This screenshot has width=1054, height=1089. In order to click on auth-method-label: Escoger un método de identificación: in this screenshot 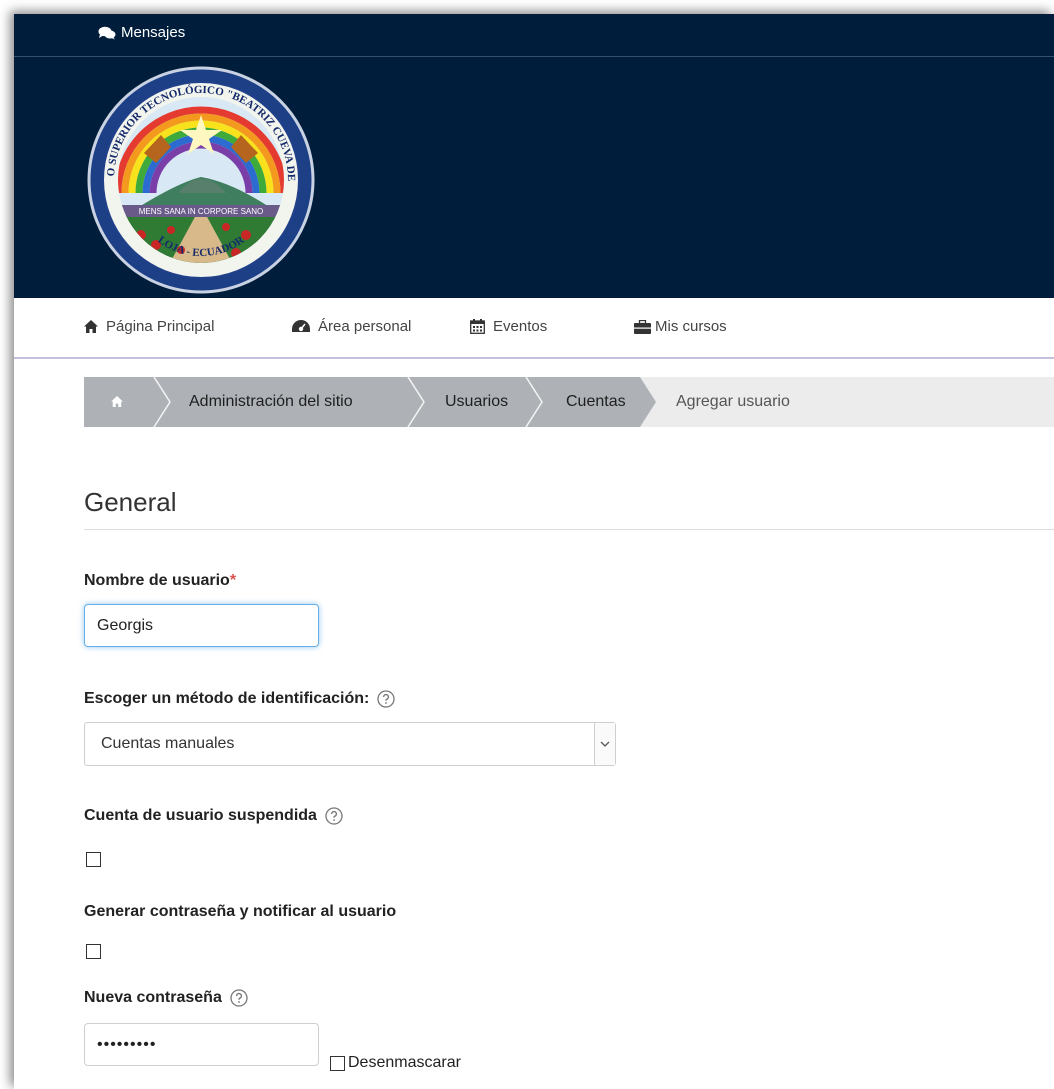, I will do `click(240, 699)`.